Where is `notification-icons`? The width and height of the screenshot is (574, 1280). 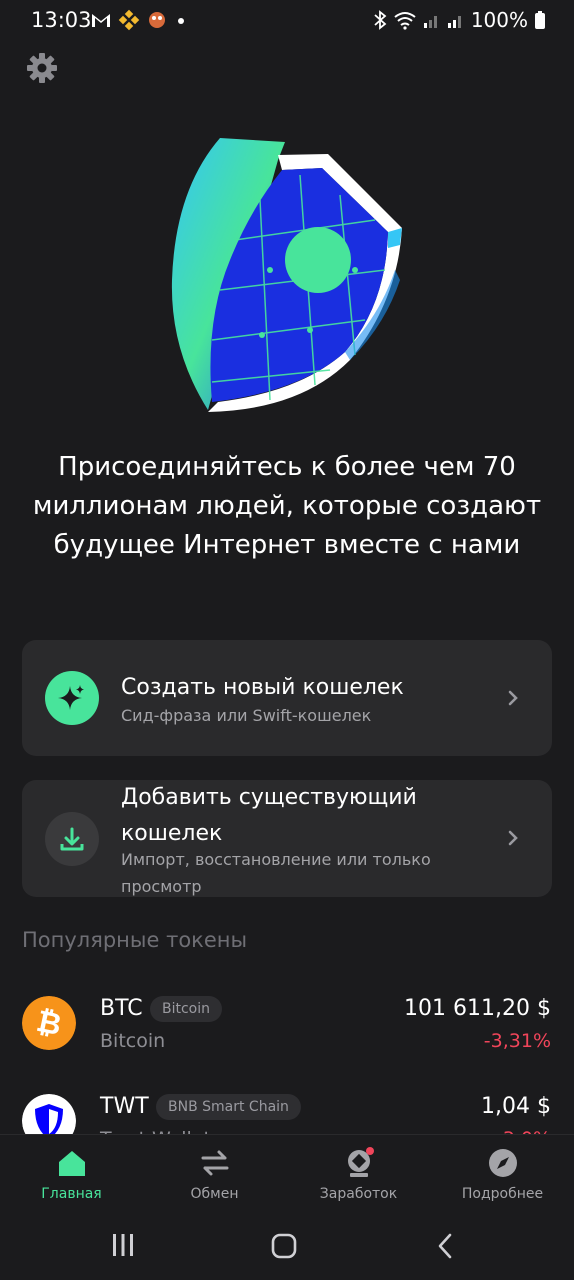
notification-icons is located at coordinates (139, 20).